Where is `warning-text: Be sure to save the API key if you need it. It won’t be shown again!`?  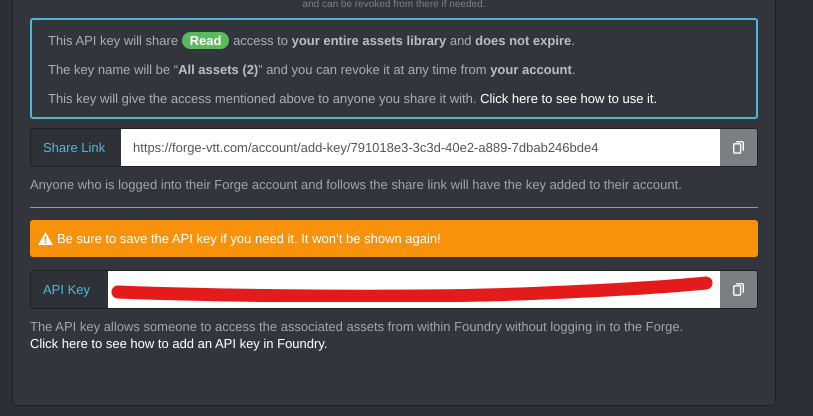 warning-text: Be sure to save the API key if you need it. It won’t be shown again! is located at coordinates (249, 238).